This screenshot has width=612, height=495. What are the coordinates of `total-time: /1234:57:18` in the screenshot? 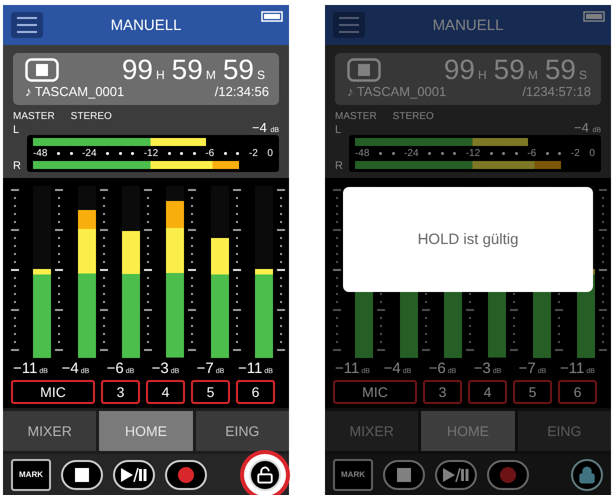 It's located at (556, 91).